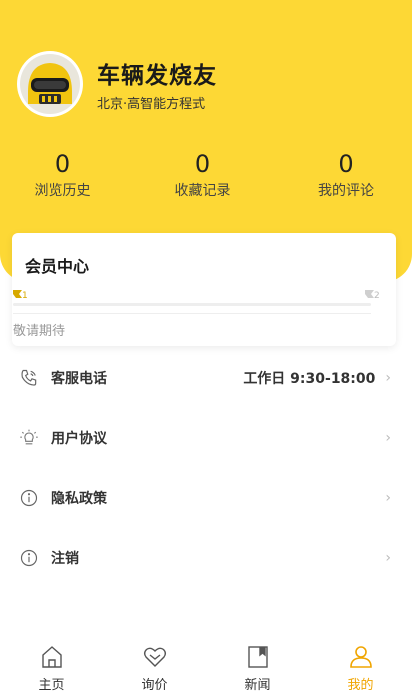 The height and width of the screenshot is (698, 412). What do you see at coordinates (192, 304) in the screenshot?
I see `member-progress-bar` at bounding box center [192, 304].